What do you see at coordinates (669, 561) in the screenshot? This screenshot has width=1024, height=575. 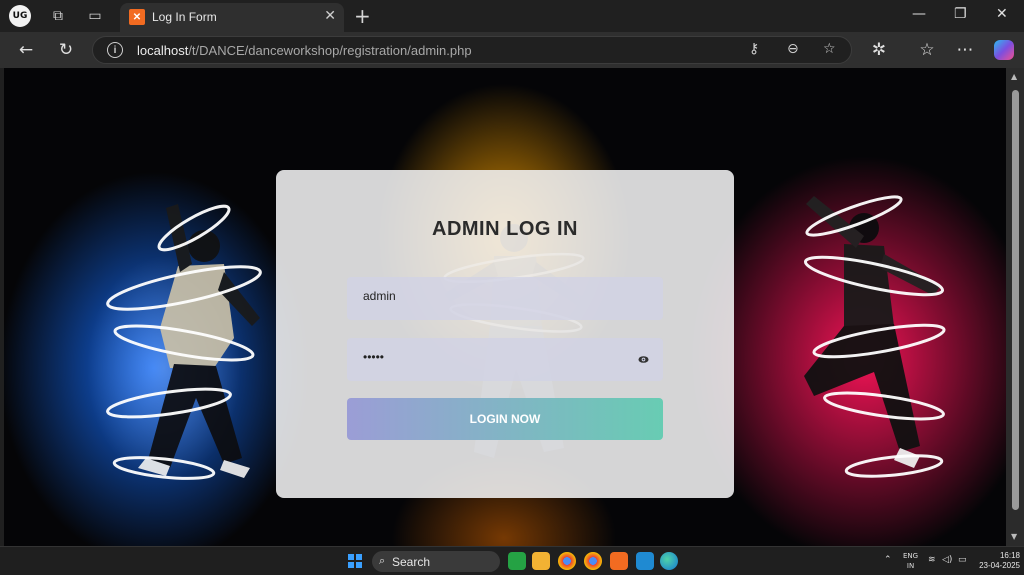 I see `edge-app-icon` at bounding box center [669, 561].